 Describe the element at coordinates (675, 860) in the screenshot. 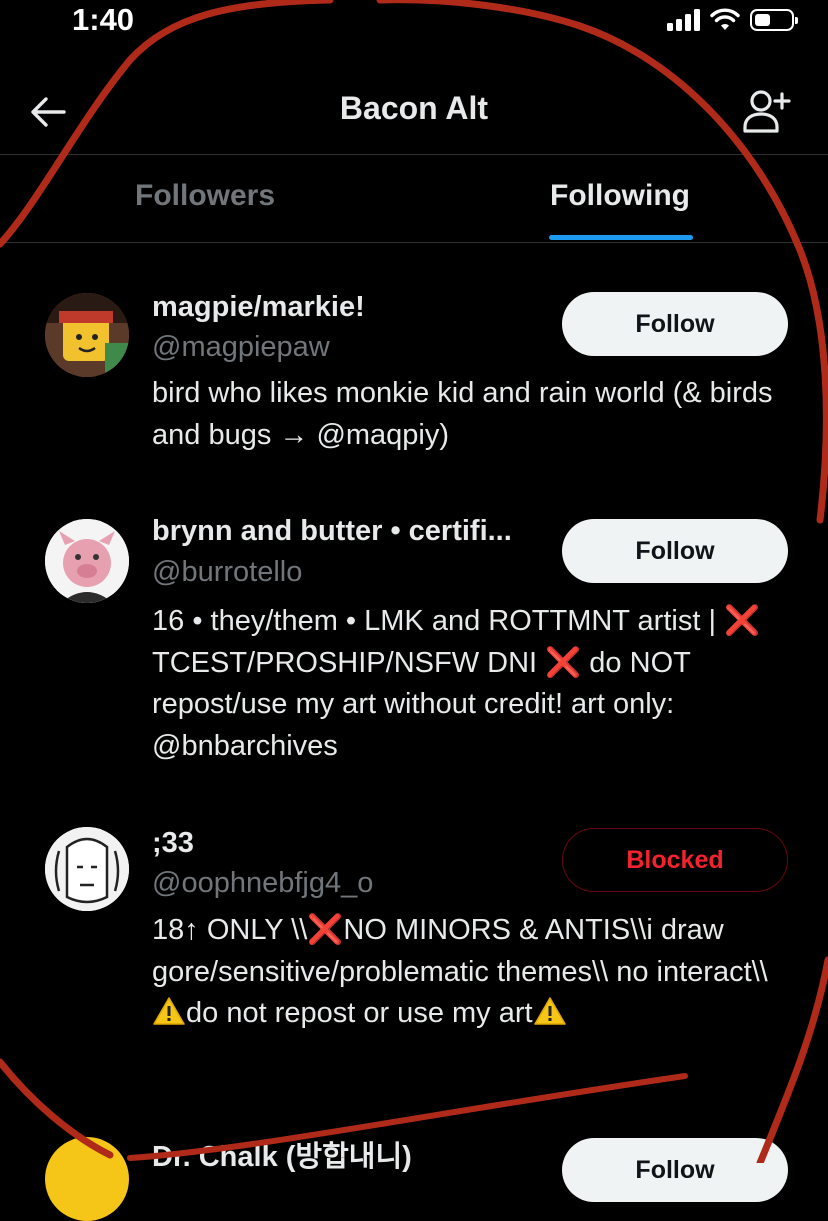

I see `blocked-button: Blocked` at that location.